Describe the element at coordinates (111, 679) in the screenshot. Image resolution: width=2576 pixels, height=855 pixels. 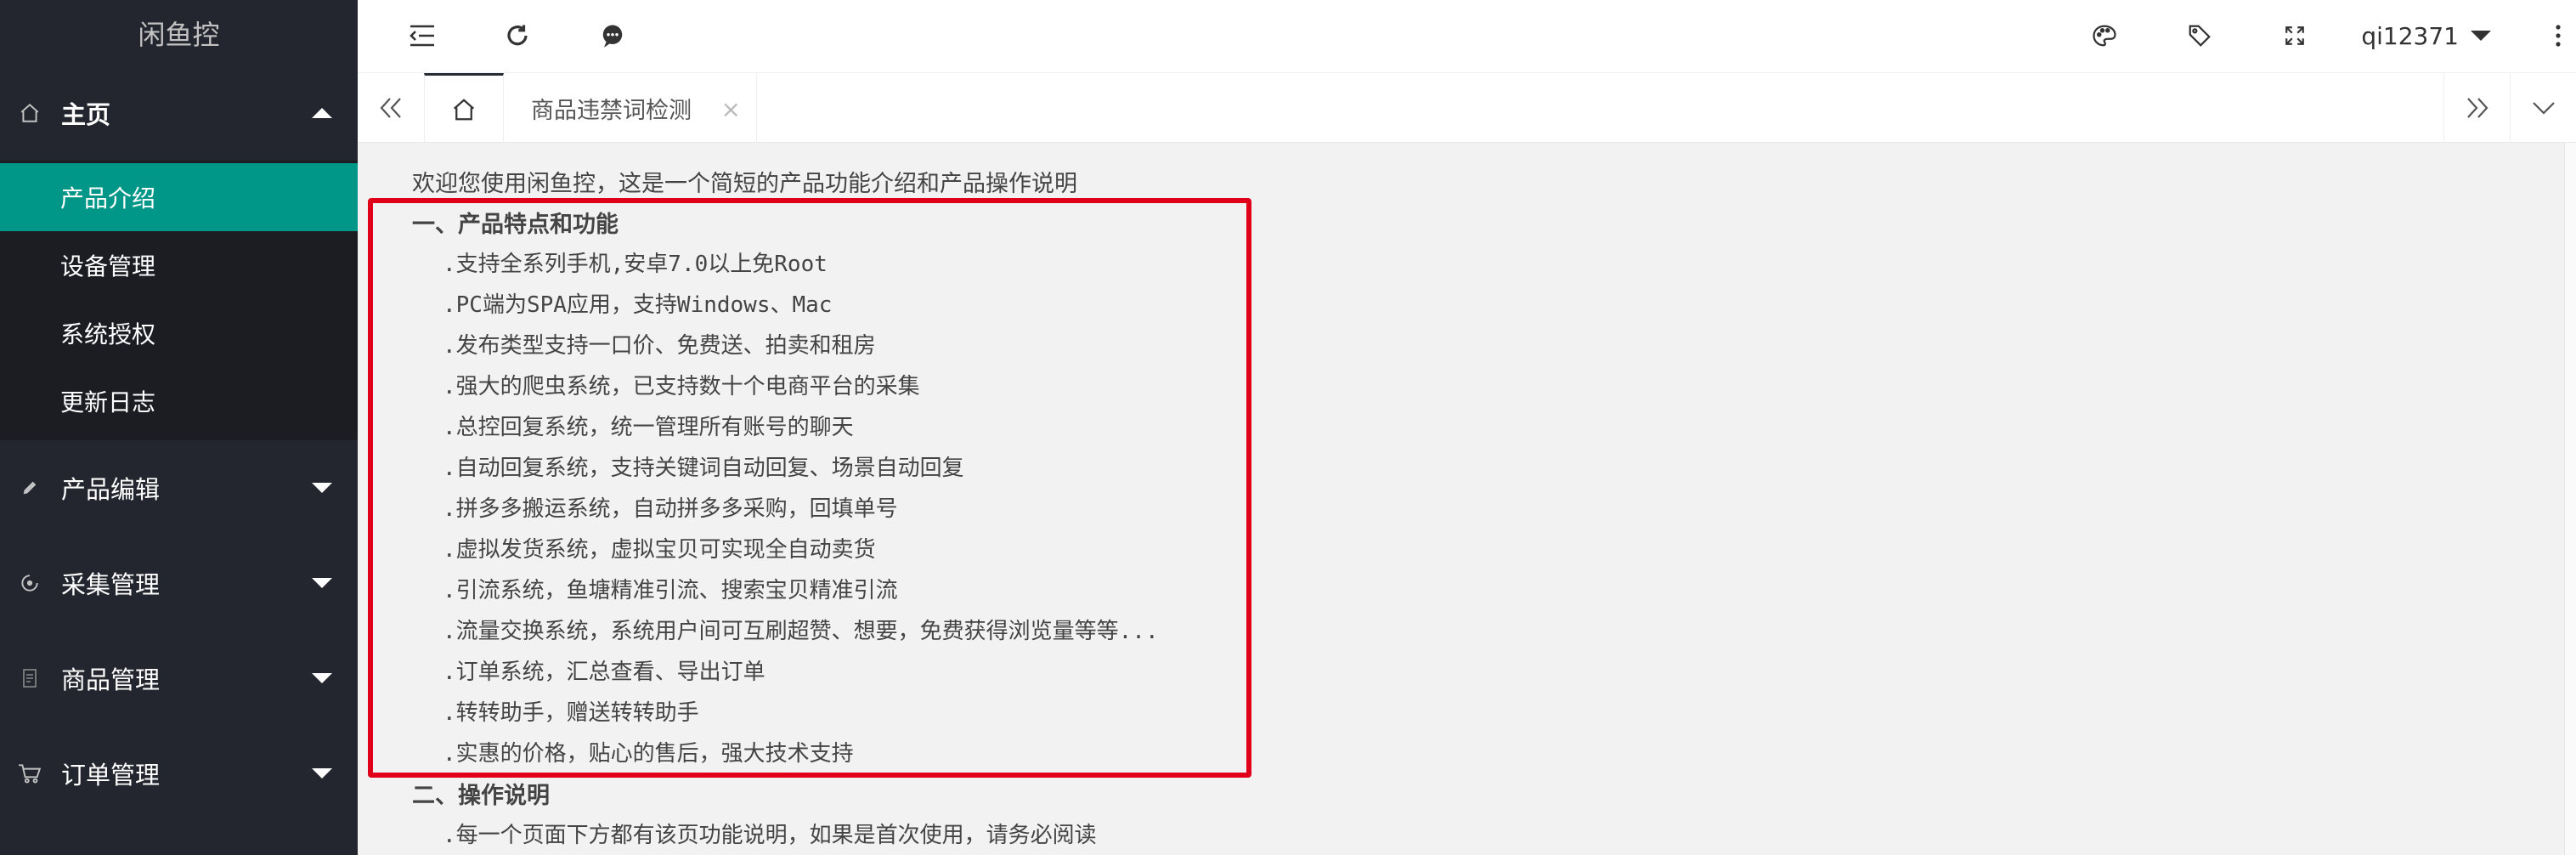
I see `nav-goods-management-label: 商品管理` at that location.